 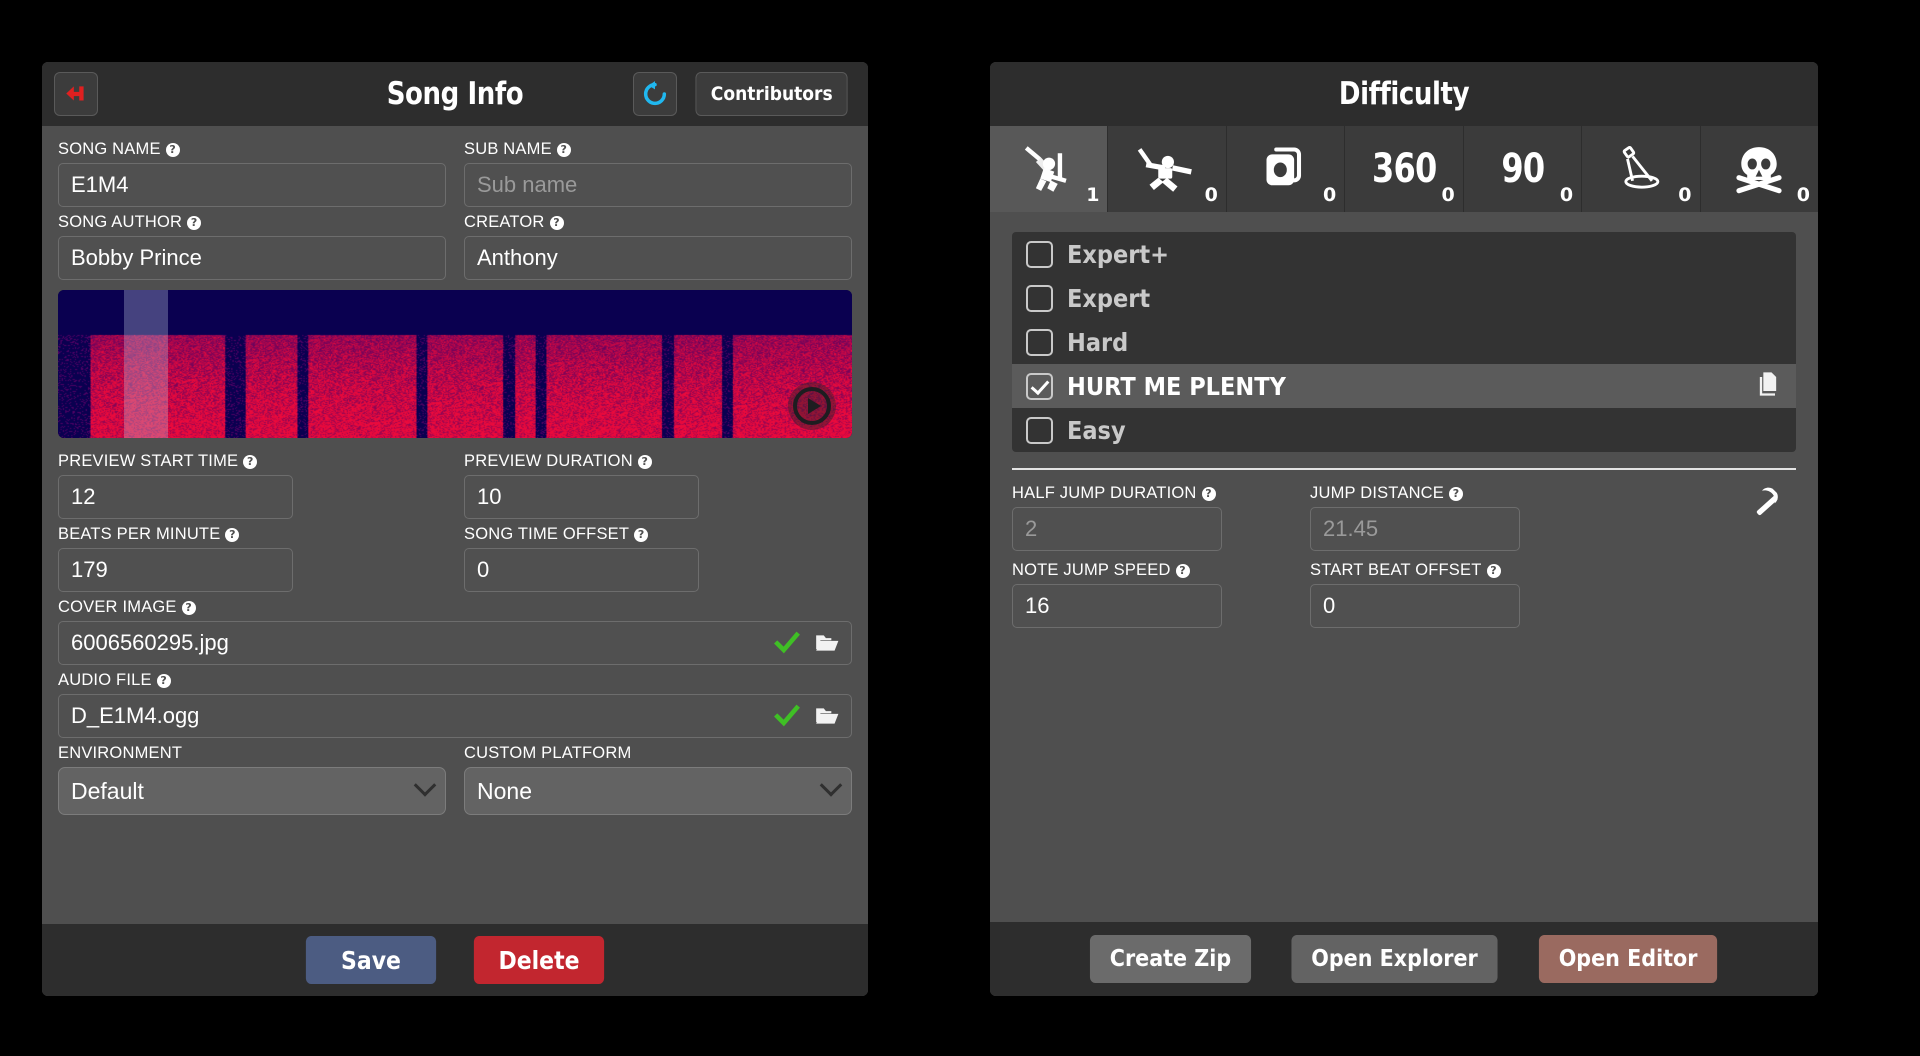 I want to click on custom-platform-select: None, so click(x=658, y=791).